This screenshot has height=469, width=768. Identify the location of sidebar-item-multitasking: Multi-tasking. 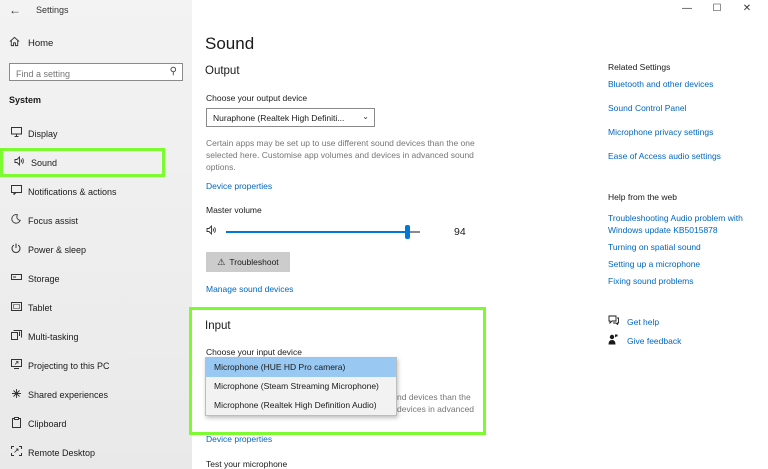
(96, 336).